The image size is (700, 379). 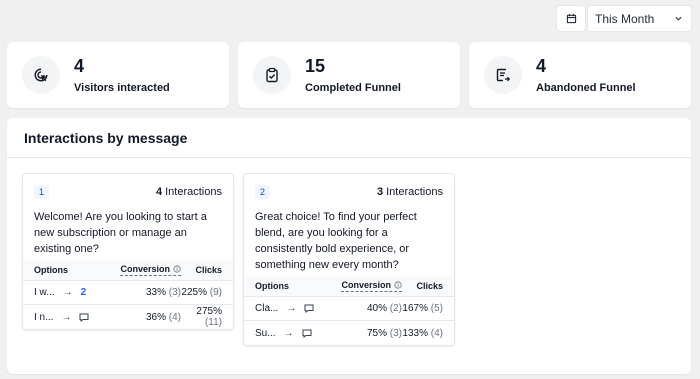 I want to click on conversion-value: 36%, so click(x=155, y=317).